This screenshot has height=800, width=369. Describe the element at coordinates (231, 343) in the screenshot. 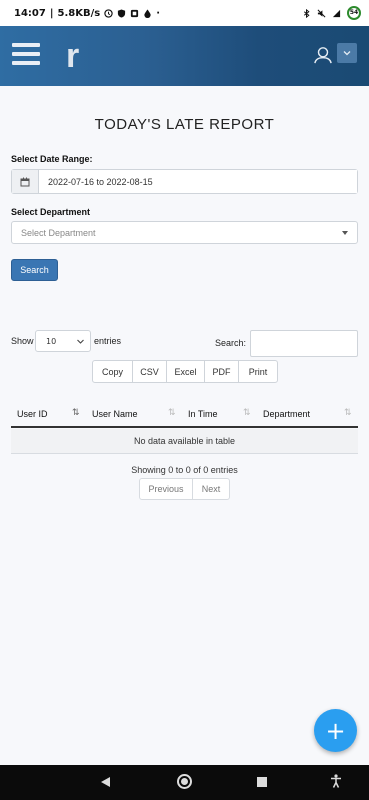

I see `table-search-label: Search:` at that location.